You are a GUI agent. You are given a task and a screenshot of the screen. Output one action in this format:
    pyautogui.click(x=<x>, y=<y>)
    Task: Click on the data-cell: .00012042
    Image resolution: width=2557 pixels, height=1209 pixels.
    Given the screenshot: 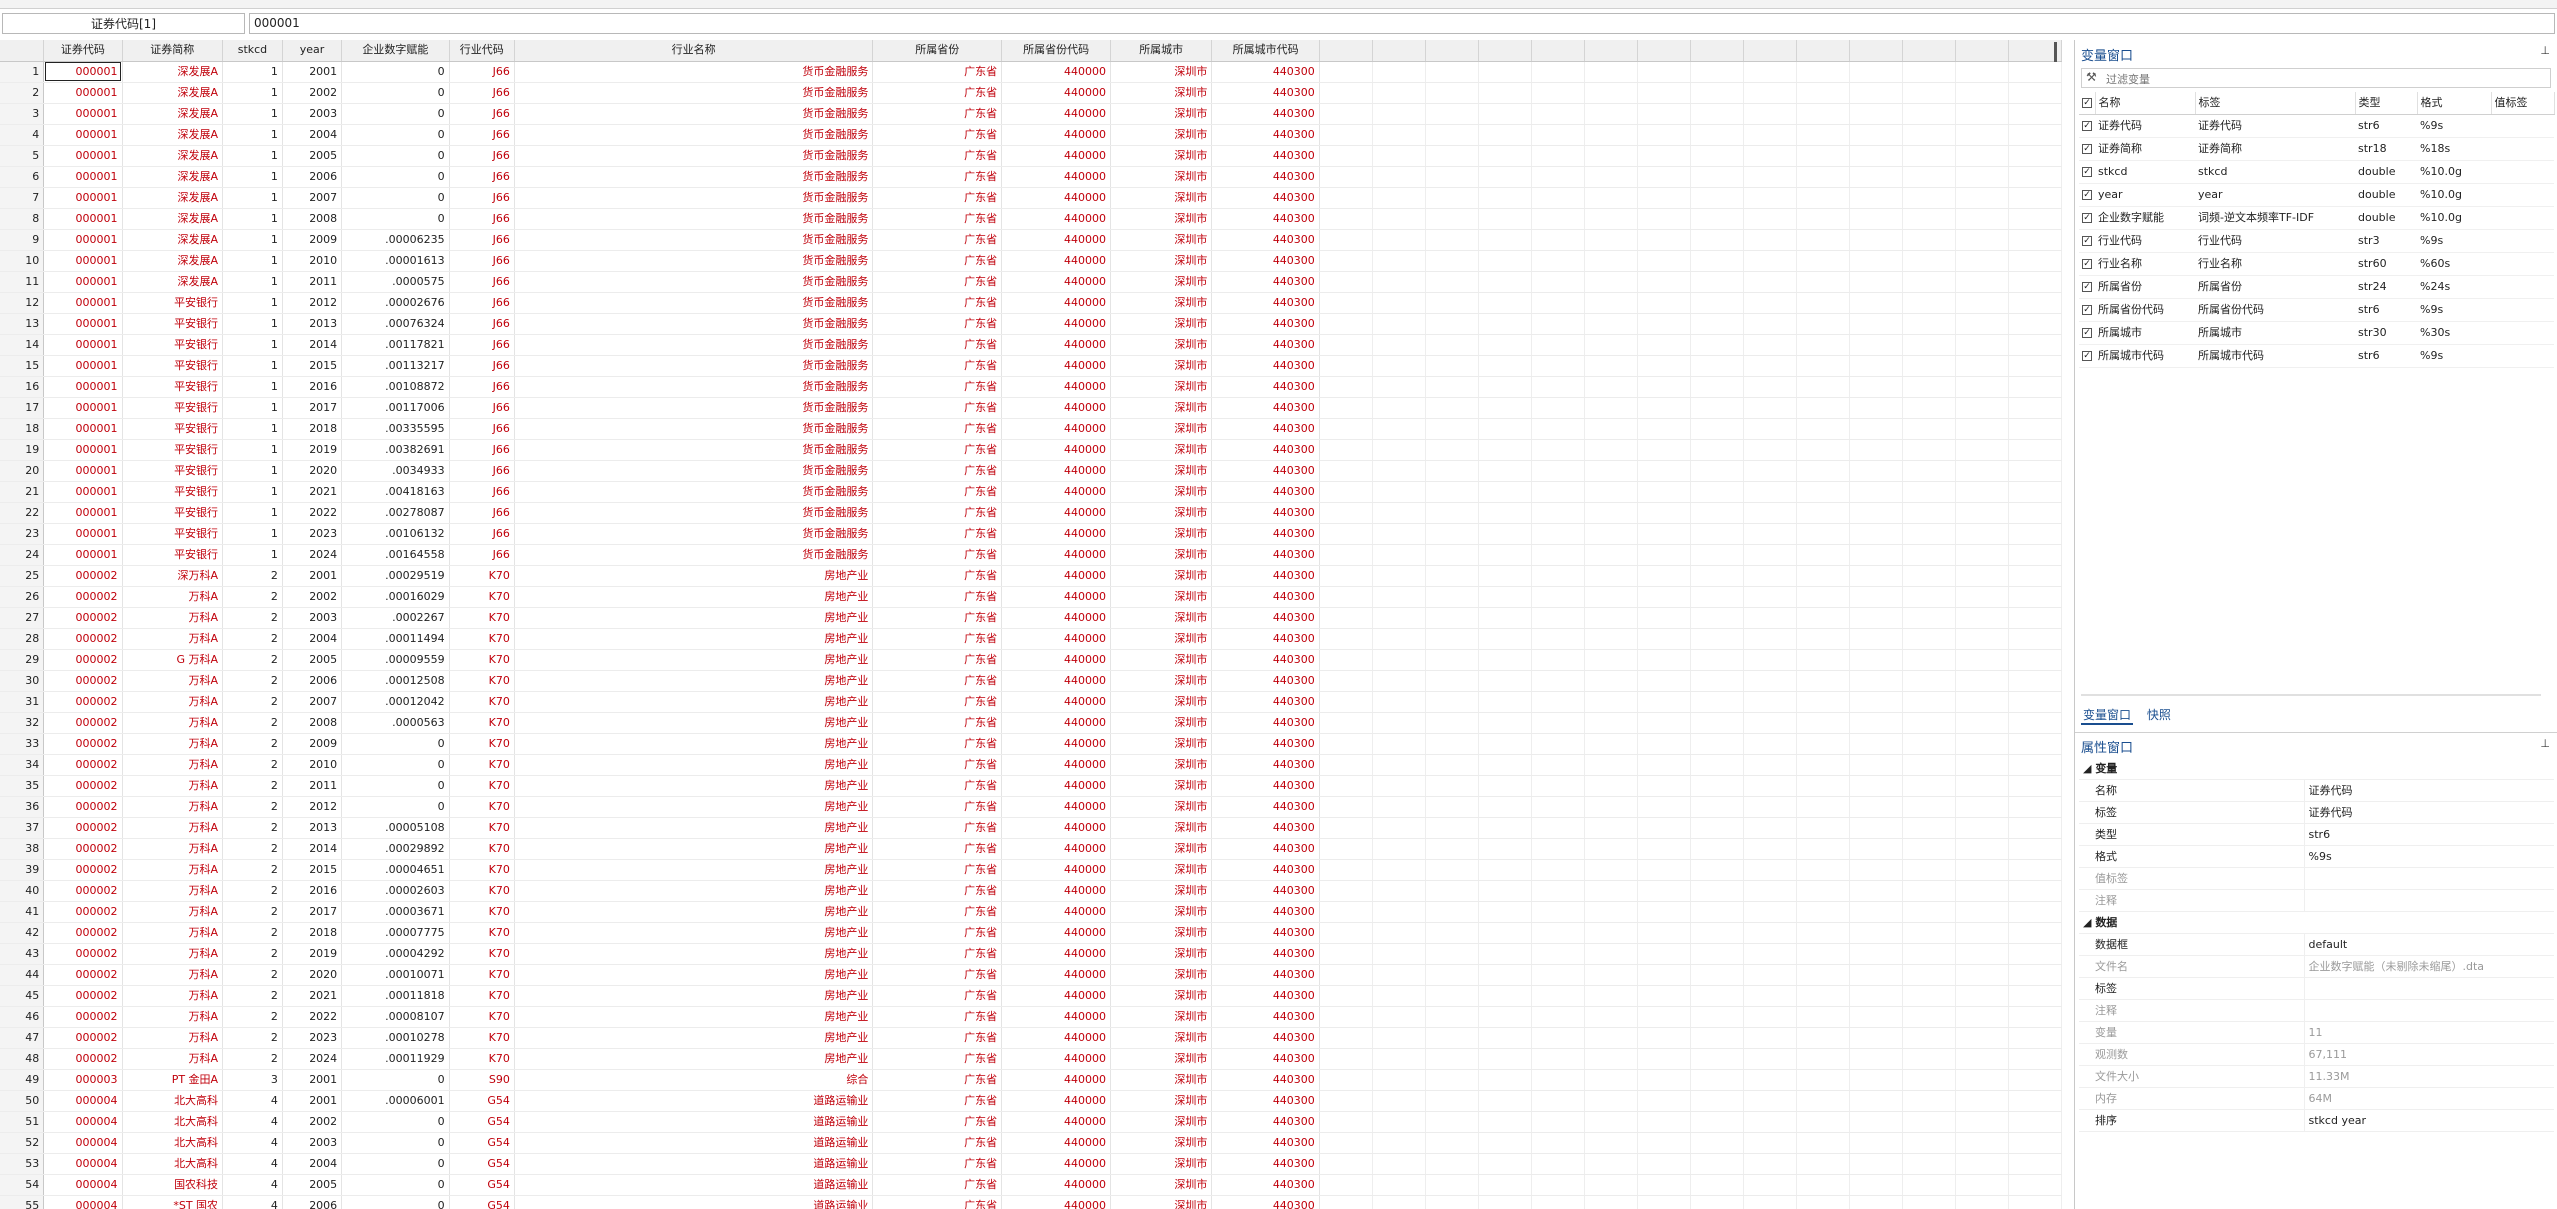 What is the action you would take?
    pyautogui.click(x=395, y=702)
    